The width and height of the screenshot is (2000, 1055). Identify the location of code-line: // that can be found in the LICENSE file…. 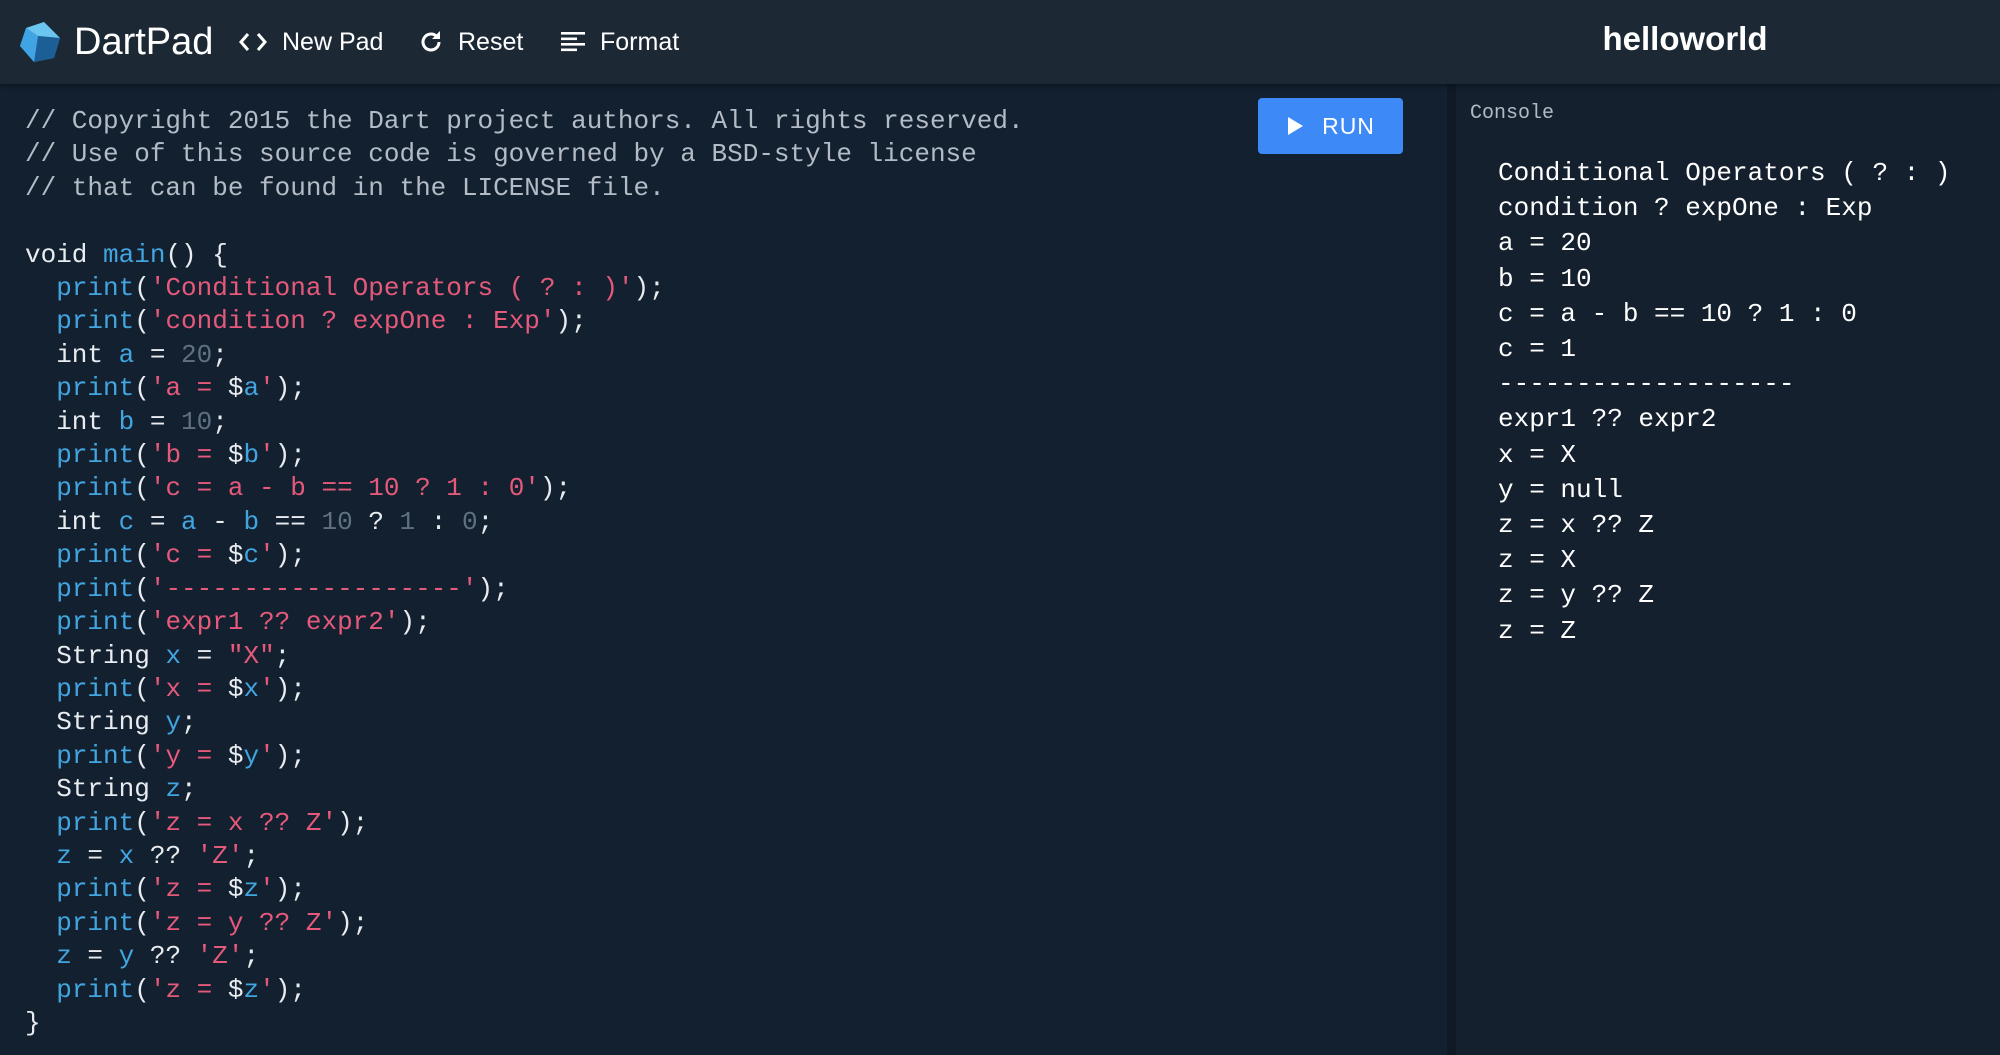
(524, 188).